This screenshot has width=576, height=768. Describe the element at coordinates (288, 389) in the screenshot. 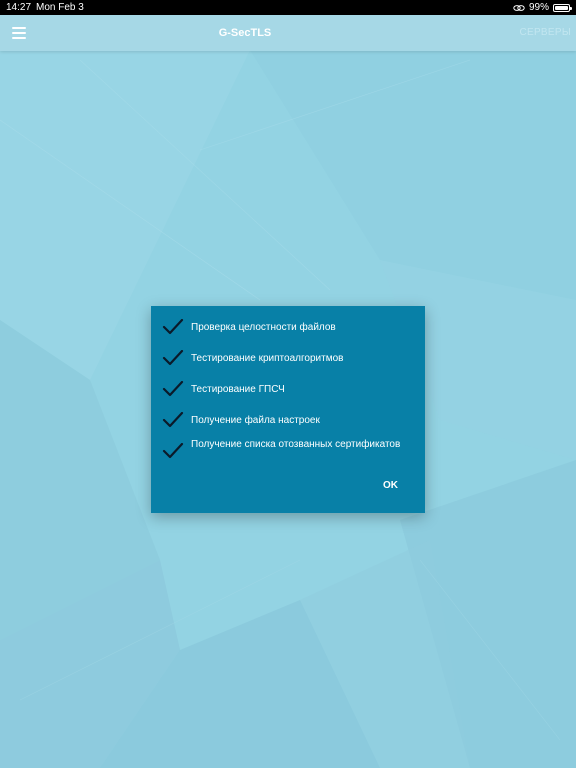

I see `check-item-prng: Тестирование ГПСЧ` at that location.